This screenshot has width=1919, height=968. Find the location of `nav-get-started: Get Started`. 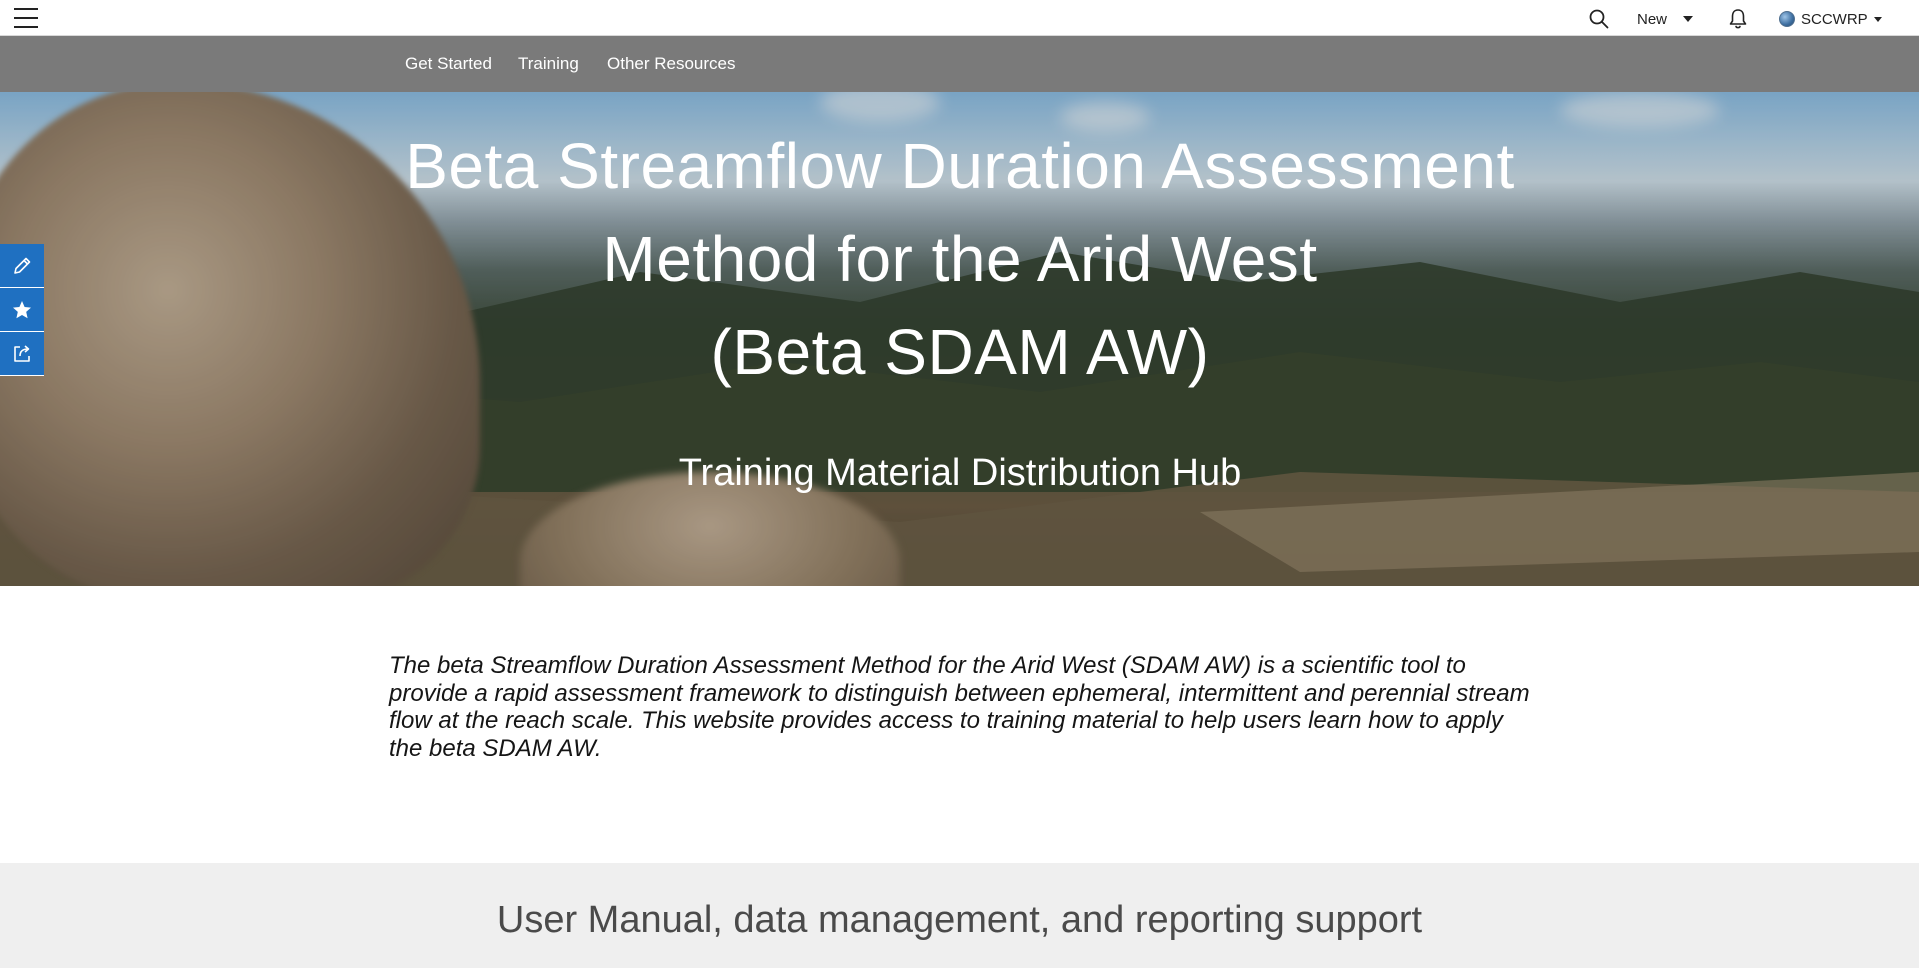

nav-get-started: Get Started is located at coordinates (448, 64).